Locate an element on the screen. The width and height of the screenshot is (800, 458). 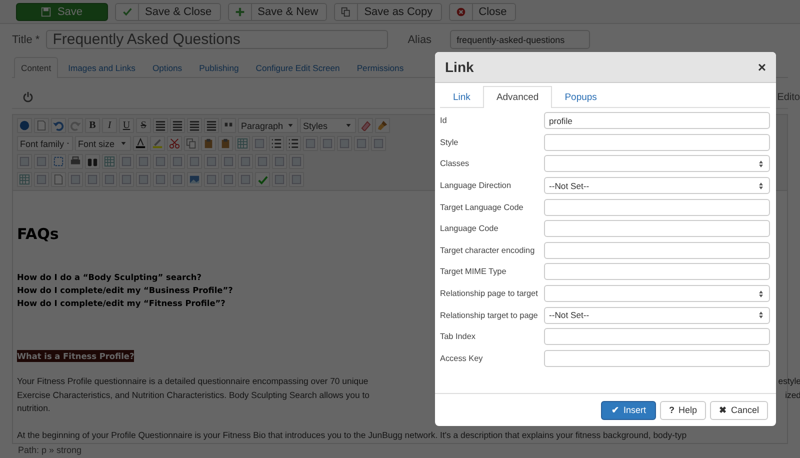
tab: Advanced is located at coordinates (517, 97).